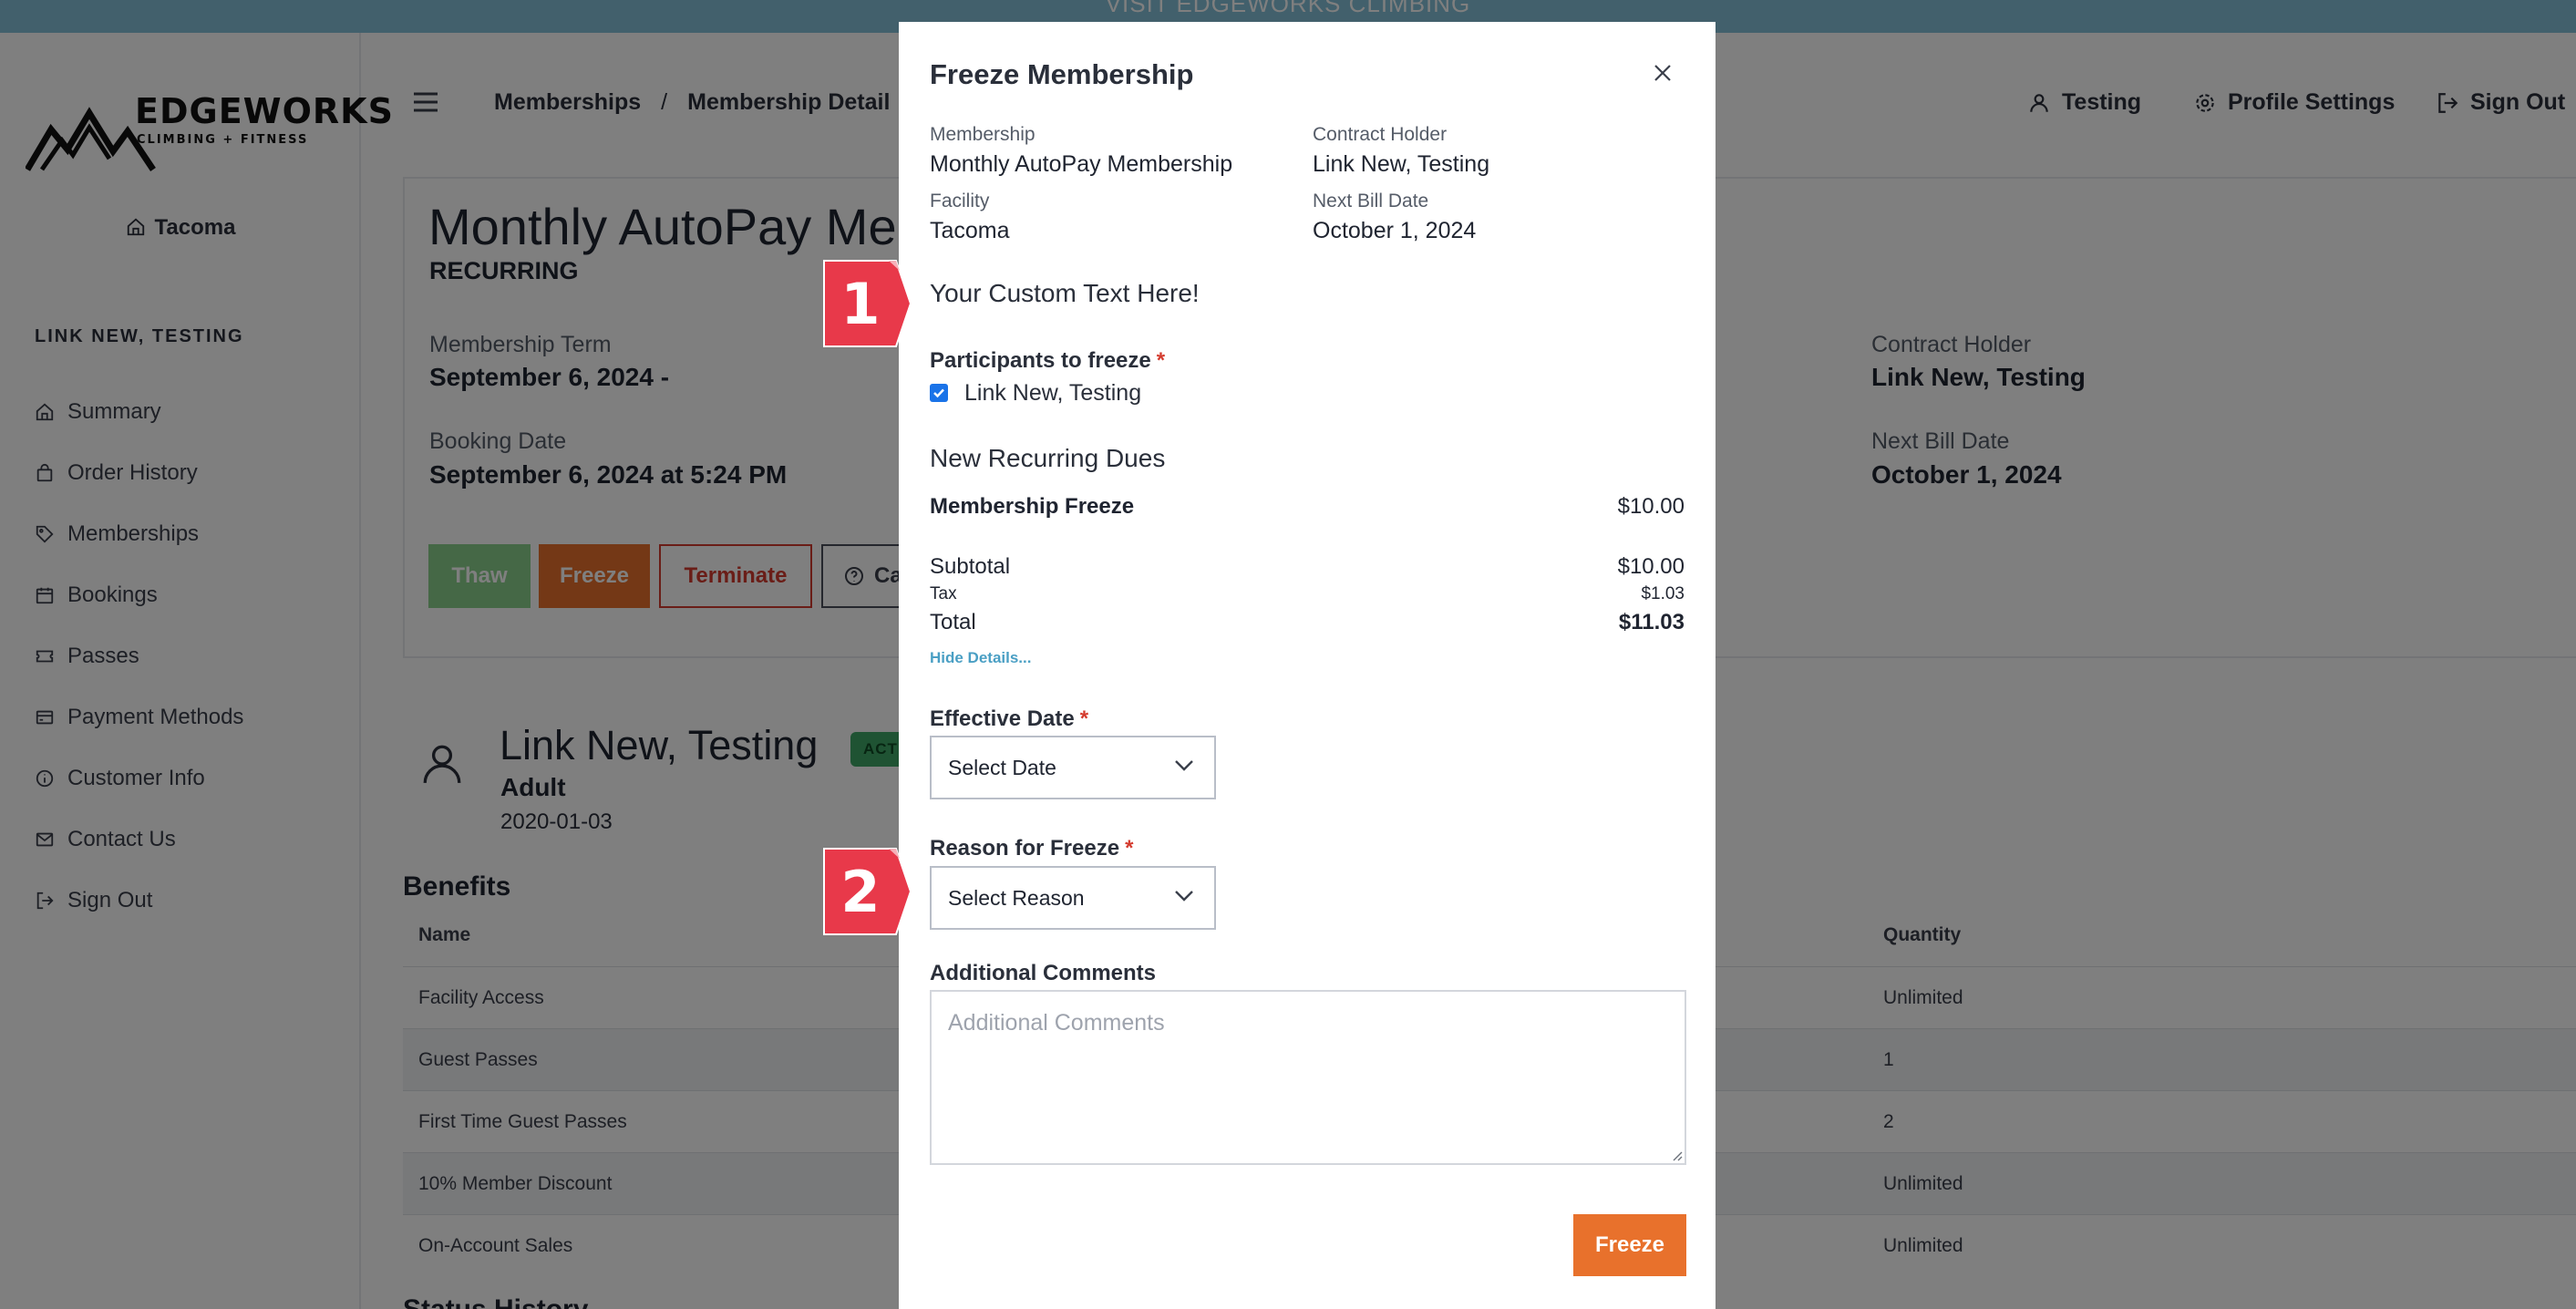 This screenshot has width=2576, height=1309. Describe the element at coordinates (1002, 767) in the screenshot. I see `effective-date-value: Select Date` at that location.